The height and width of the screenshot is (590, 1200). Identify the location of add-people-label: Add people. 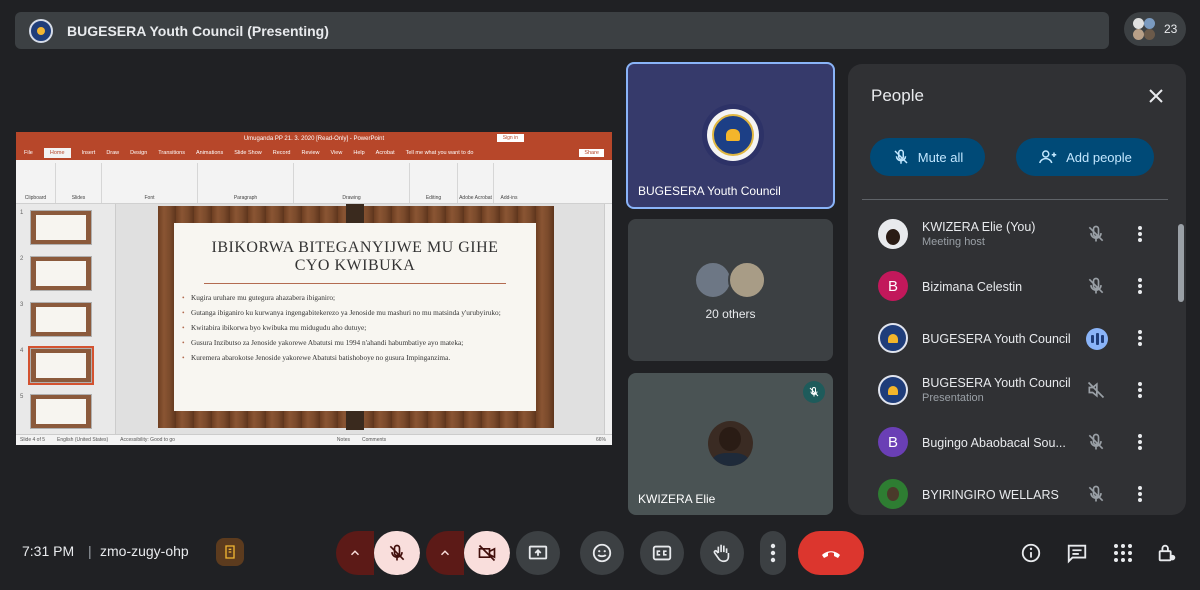
(1099, 157).